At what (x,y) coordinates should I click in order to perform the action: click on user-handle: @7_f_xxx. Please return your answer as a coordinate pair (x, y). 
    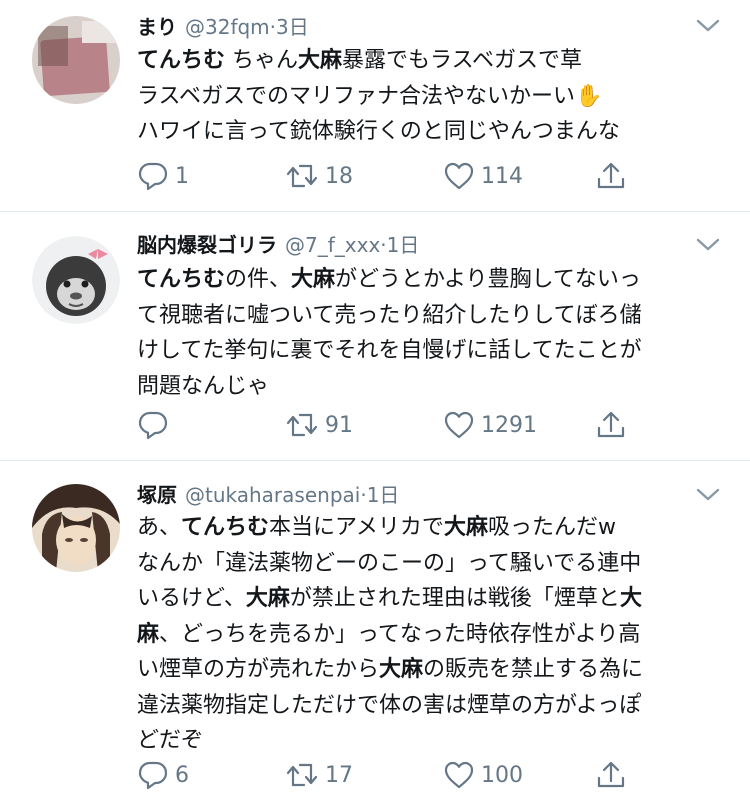
    Looking at the image, I should click on (332, 245).